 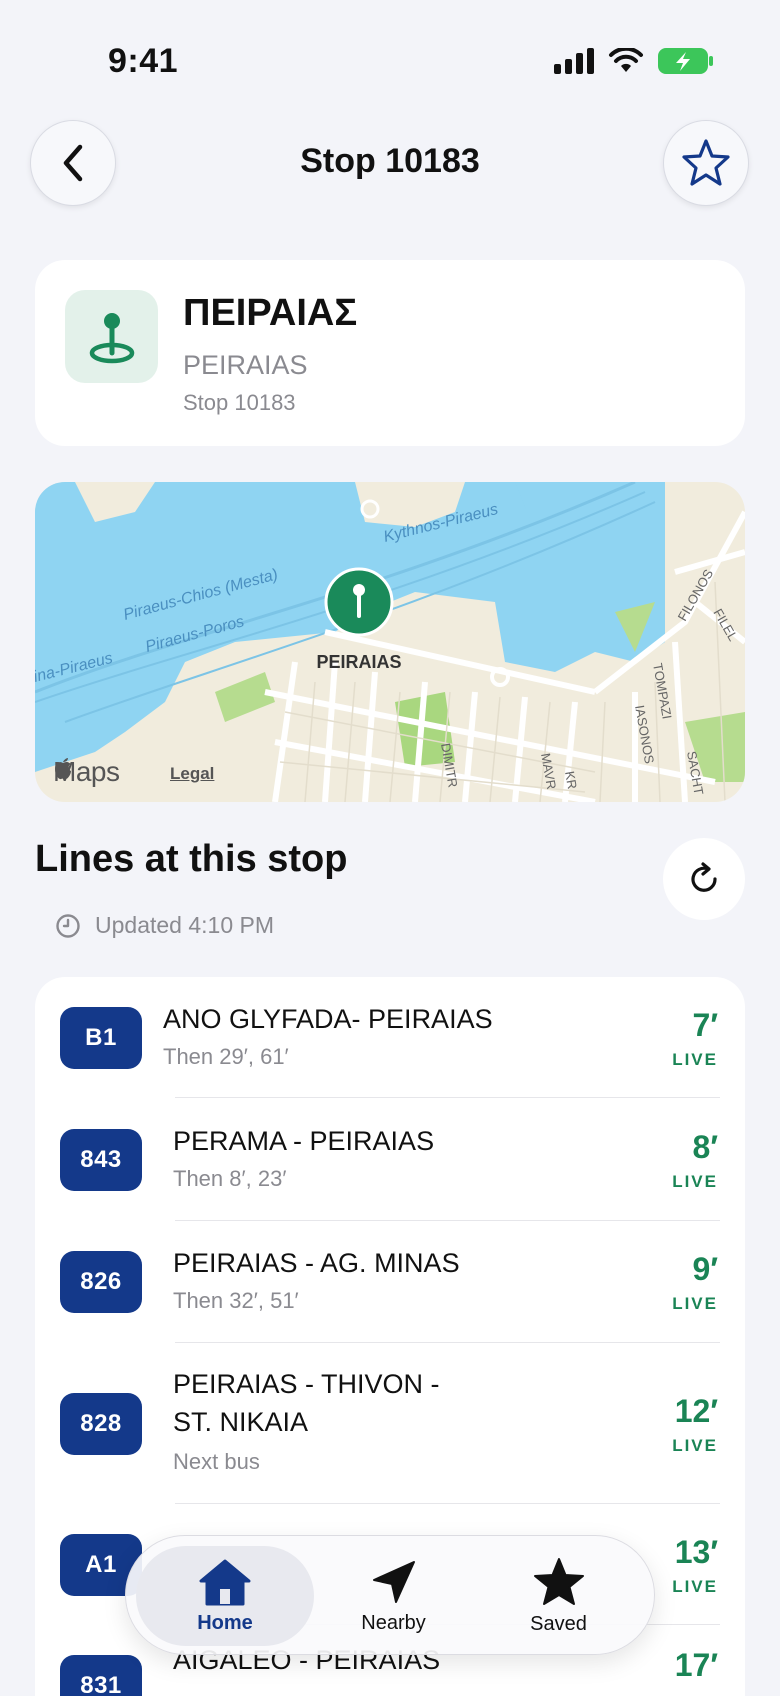 I want to click on clock-icon, so click(x=68, y=925).